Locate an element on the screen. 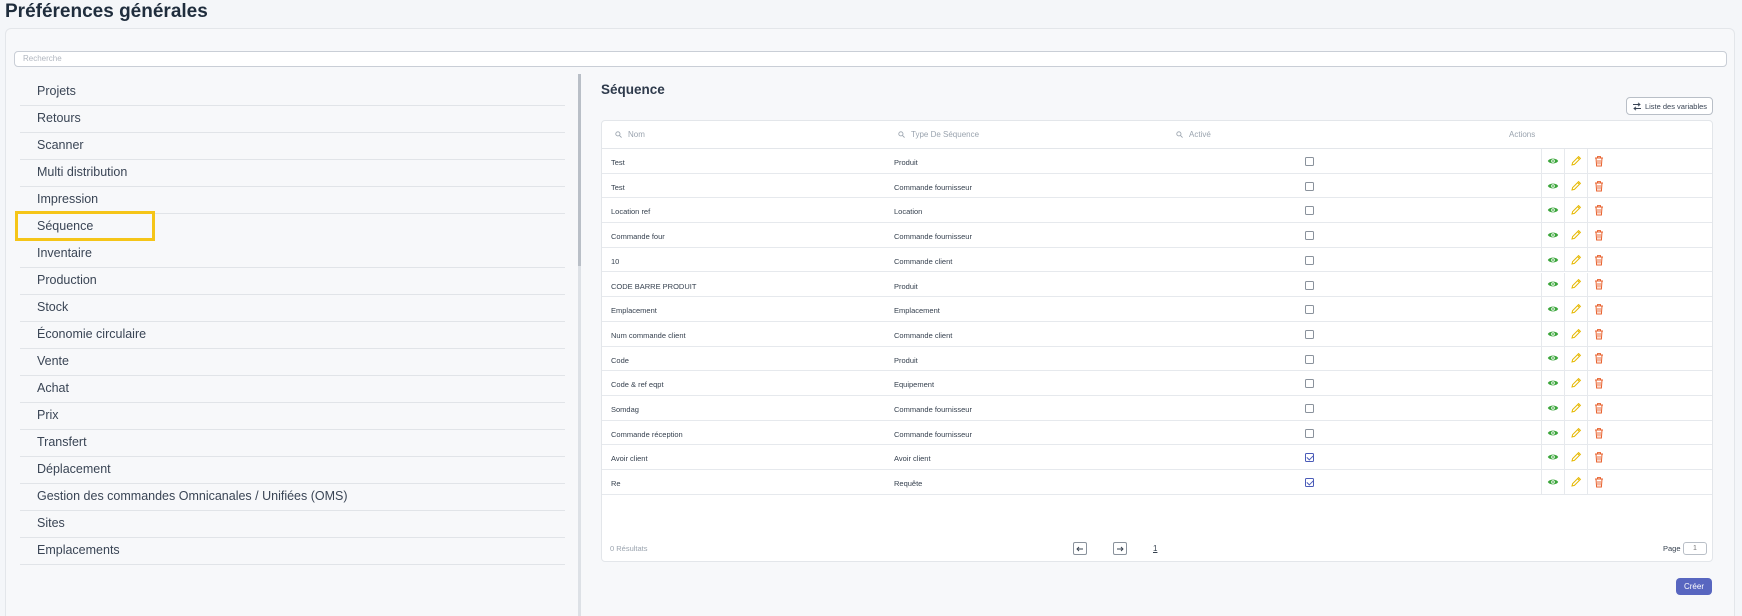 Image resolution: width=1742 pixels, height=616 pixels. sidebar-item: Impression is located at coordinates (292, 199).